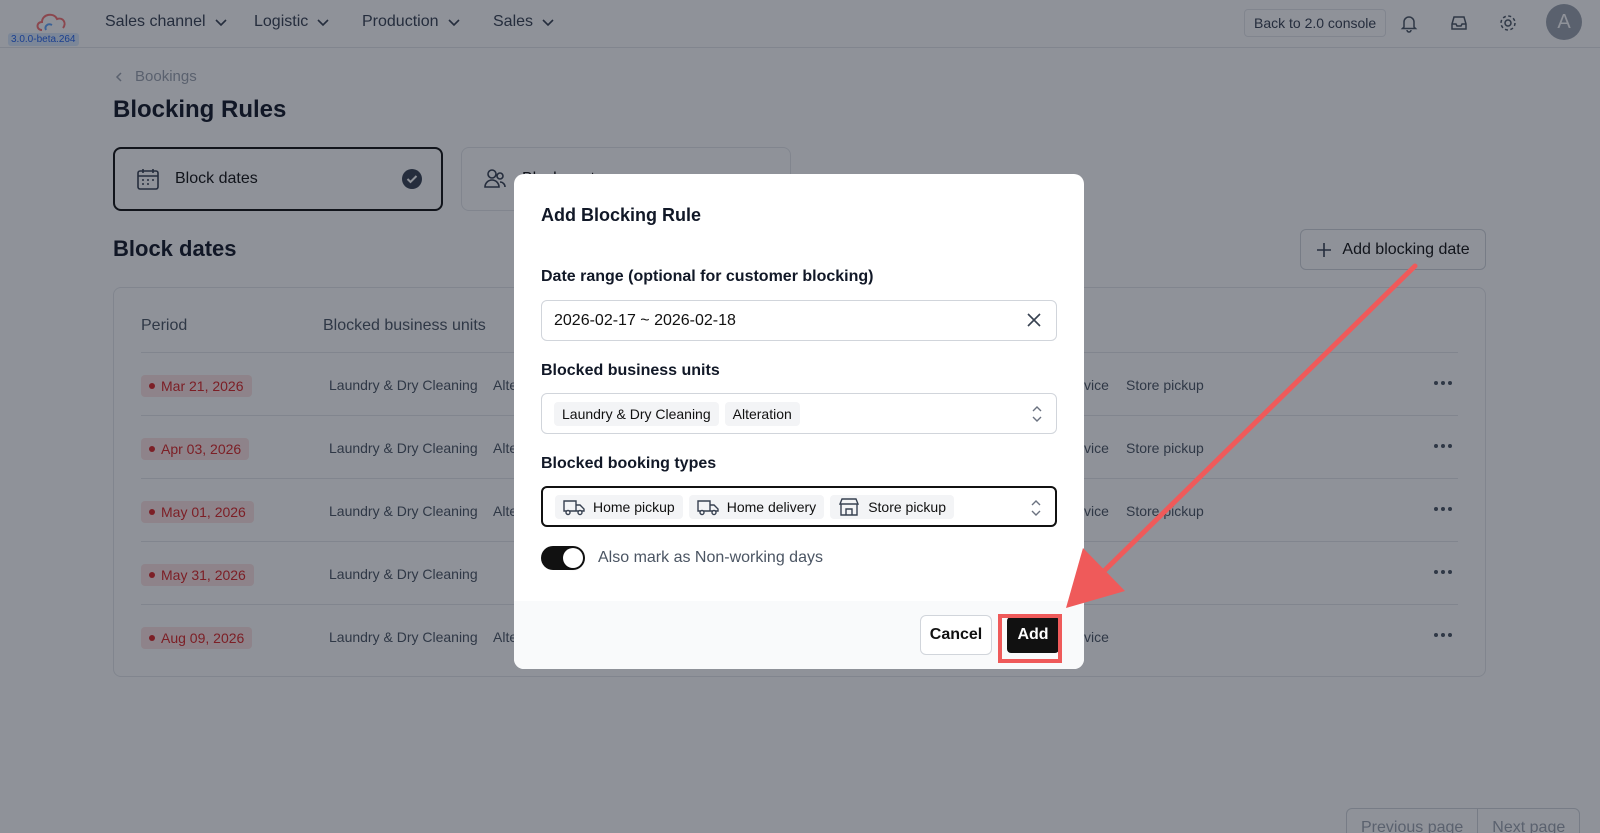 The image size is (1600, 833). What do you see at coordinates (636, 413) in the screenshot?
I see `business-unit-tag: Laundry & Dry Cleaning` at bounding box center [636, 413].